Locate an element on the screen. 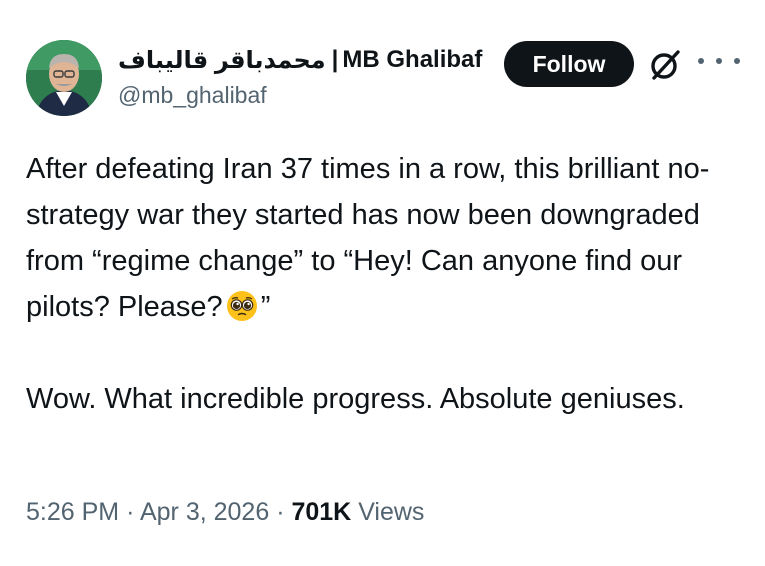 This screenshot has height=566, width=765. views-label: Views is located at coordinates (391, 512).